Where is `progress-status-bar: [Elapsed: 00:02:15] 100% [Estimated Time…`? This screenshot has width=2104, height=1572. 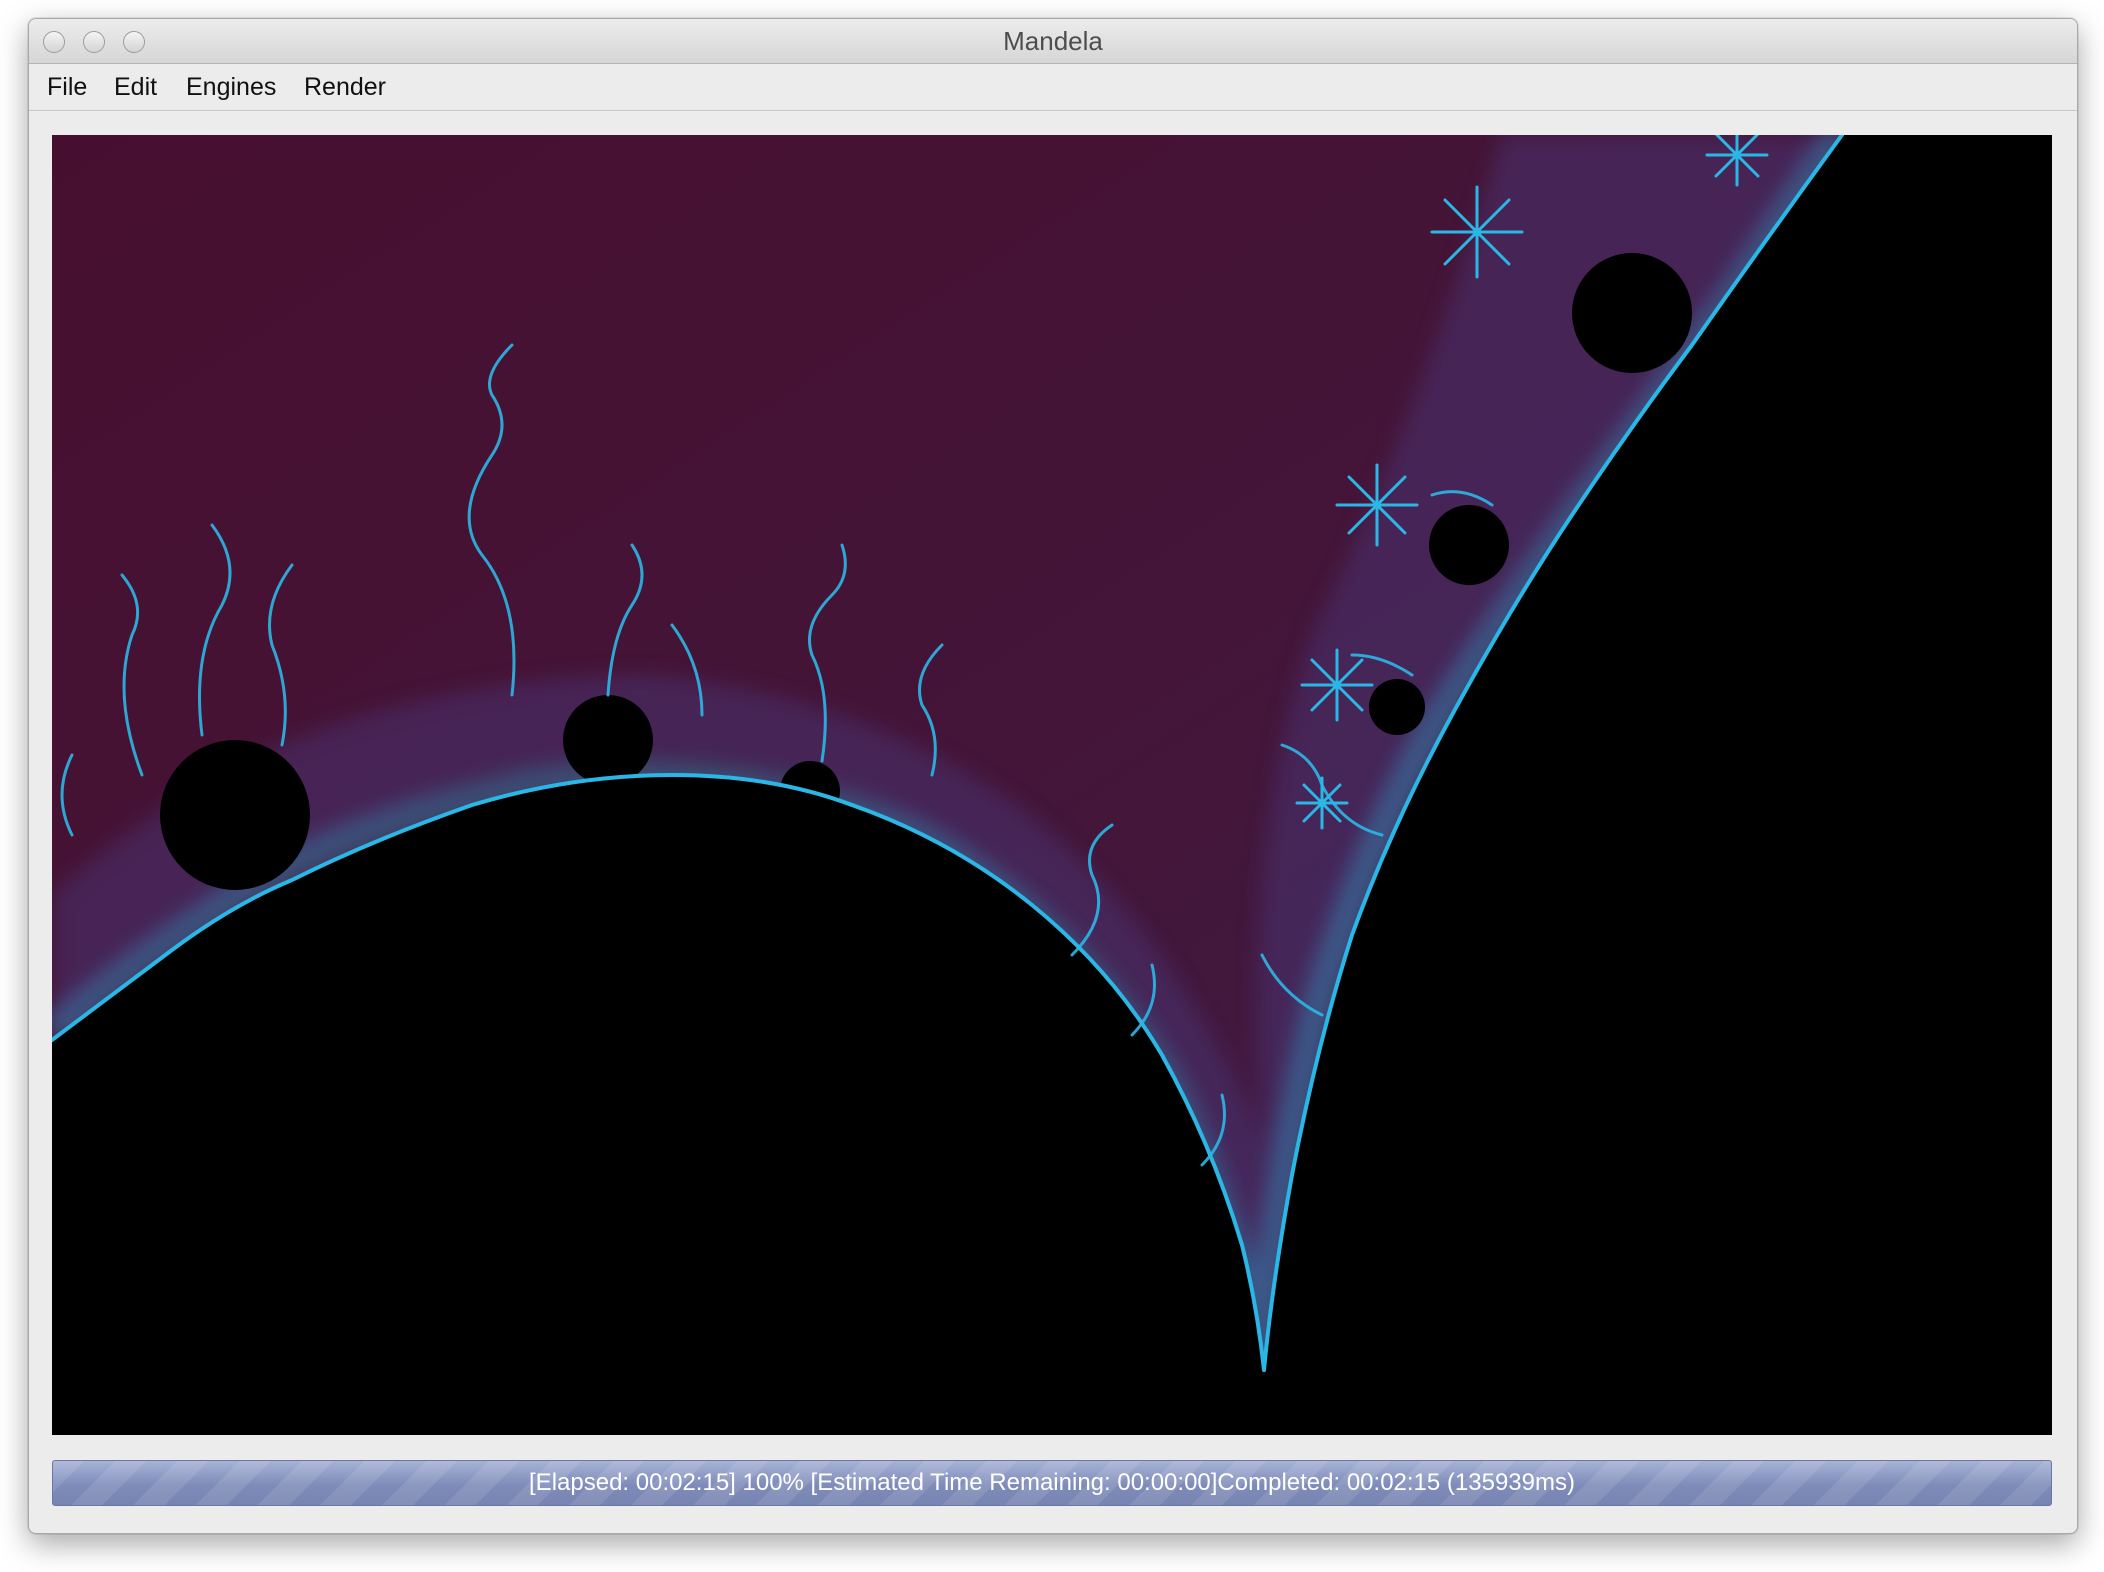 progress-status-bar: [Elapsed: 00:02:15] 100% [Estimated Time… is located at coordinates (1052, 1483).